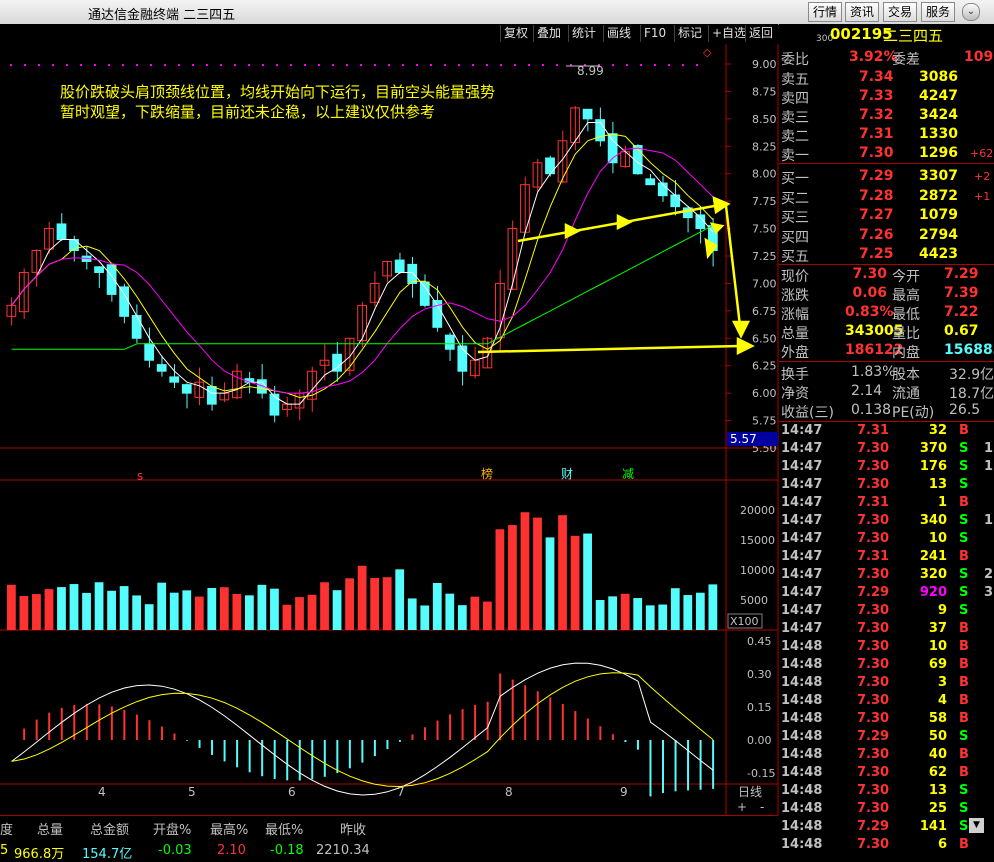 Image resolution: width=994 pixels, height=862 pixels. I want to click on marker-s: s, so click(140, 476).